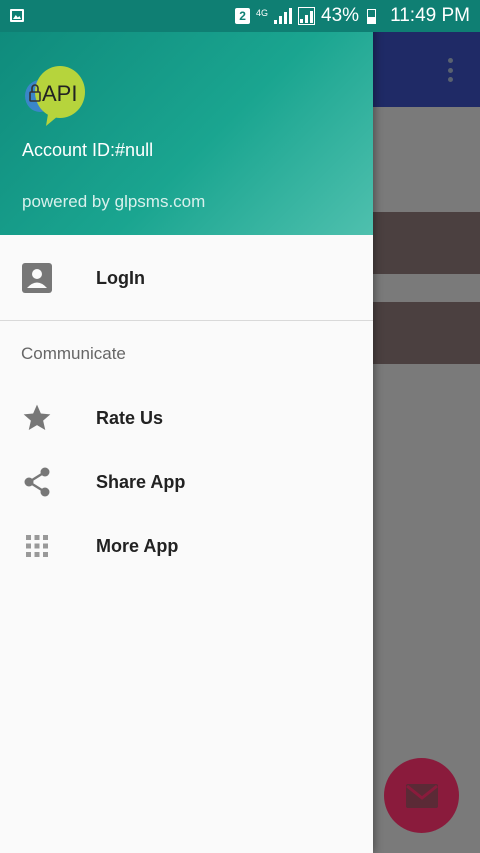 This screenshot has height=853, width=480. I want to click on menu-item-label: Share App, so click(141, 481).